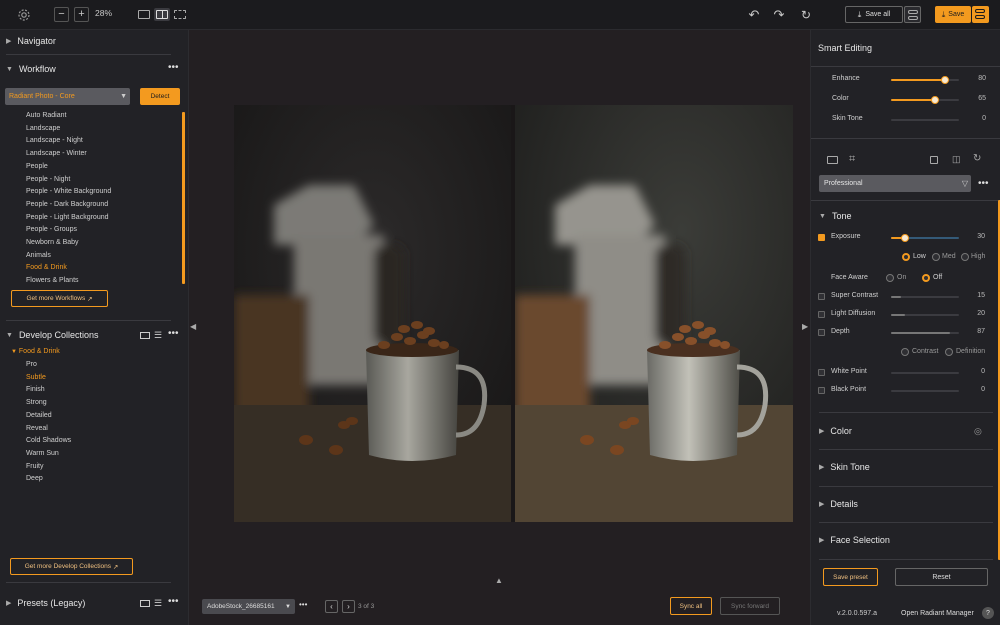 This screenshot has width=1000, height=625. What do you see at coordinates (750, 606) in the screenshot?
I see `sync-forward-button: Sync forward` at bounding box center [750, 606].